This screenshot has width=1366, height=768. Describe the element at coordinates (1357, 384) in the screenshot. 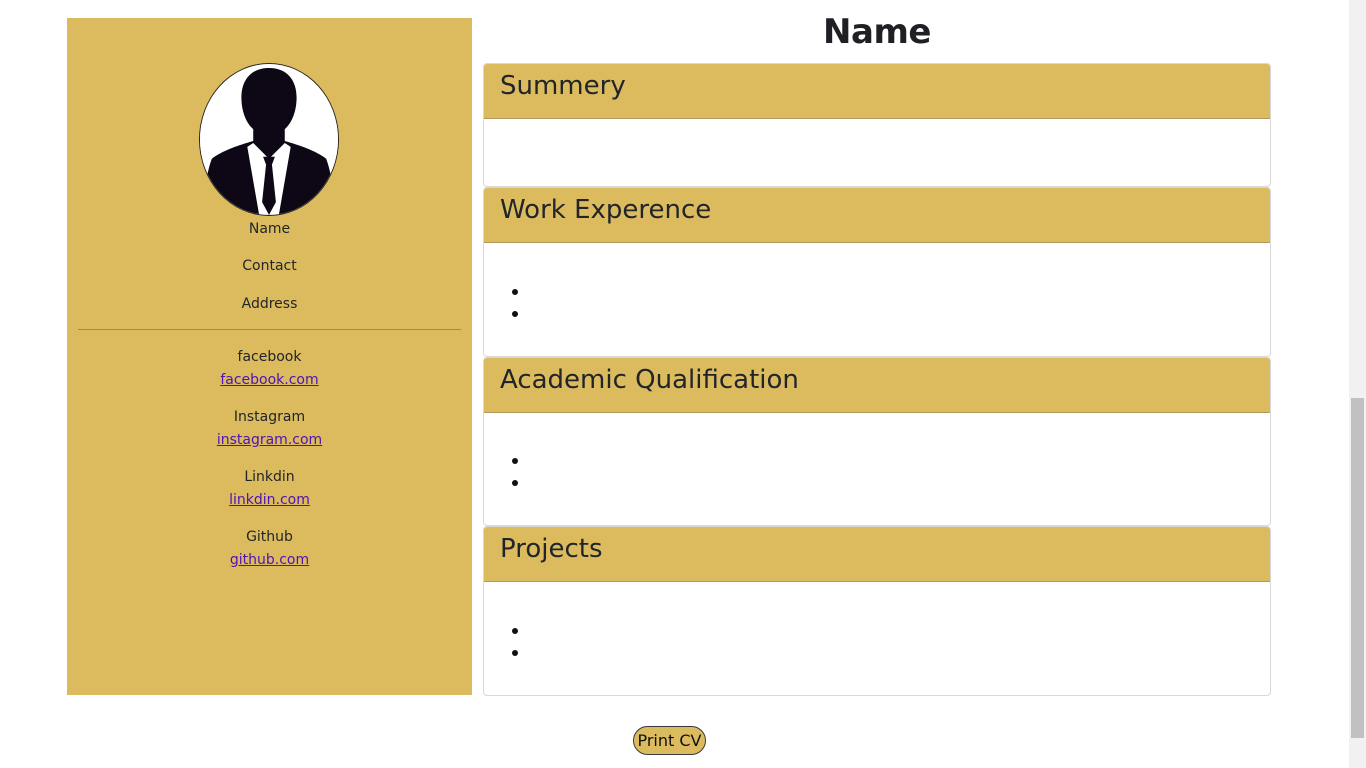

I see `scrollbar` at that location.